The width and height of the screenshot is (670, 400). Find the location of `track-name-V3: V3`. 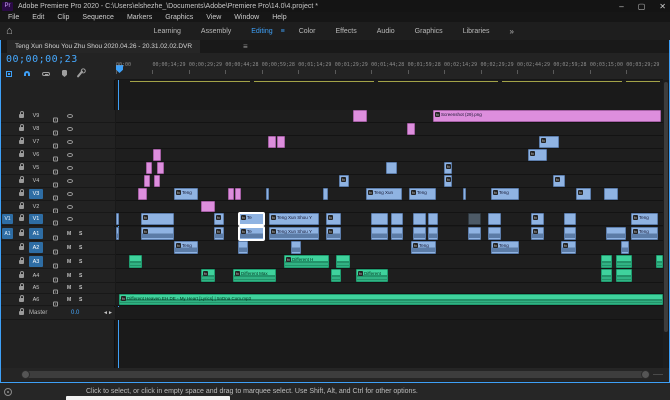

track-name-V3: V3 is located at coordinates (36, 194).